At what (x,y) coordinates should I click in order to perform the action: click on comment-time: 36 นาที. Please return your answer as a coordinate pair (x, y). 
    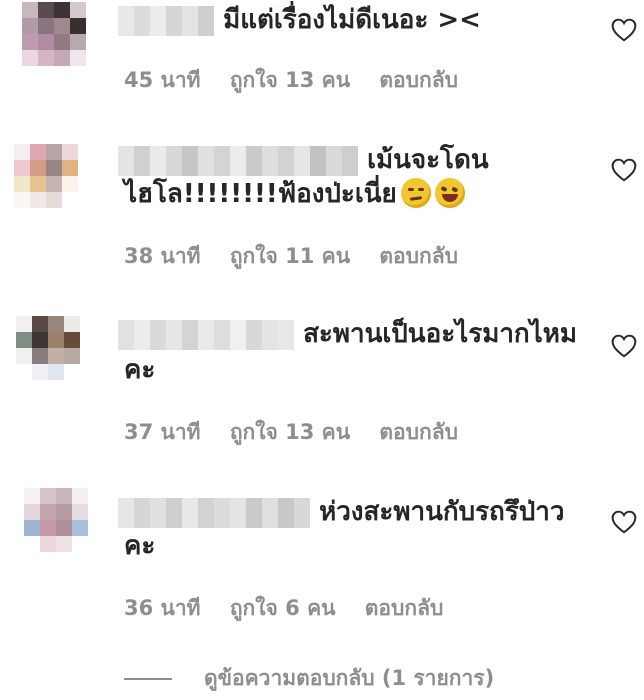
    Looking at the image, I should click on (162, 608).